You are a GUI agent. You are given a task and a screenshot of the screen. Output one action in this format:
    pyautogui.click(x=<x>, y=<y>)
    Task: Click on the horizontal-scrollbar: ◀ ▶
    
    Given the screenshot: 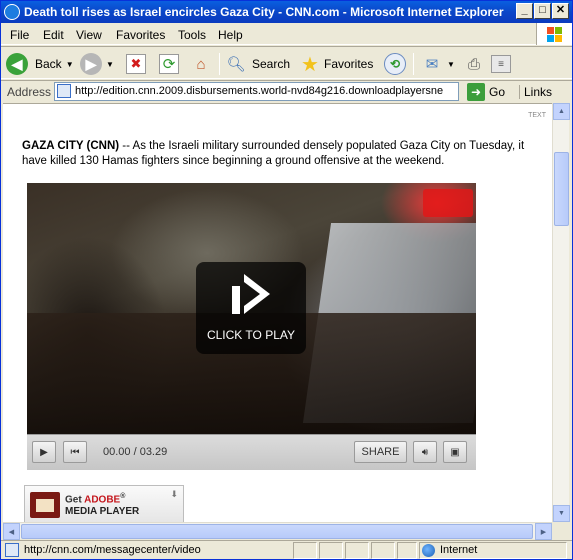 What is the action you would take?
    pyautogui.click(x=277, y=531)
    